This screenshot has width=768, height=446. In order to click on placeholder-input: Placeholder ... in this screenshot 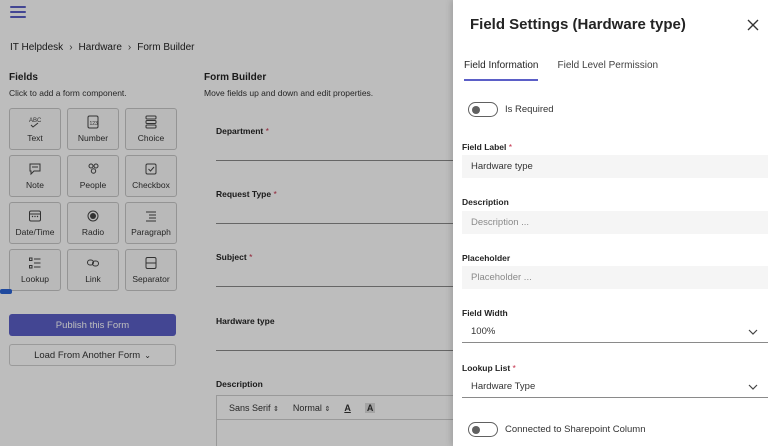, I will do `click(615, 277)`.